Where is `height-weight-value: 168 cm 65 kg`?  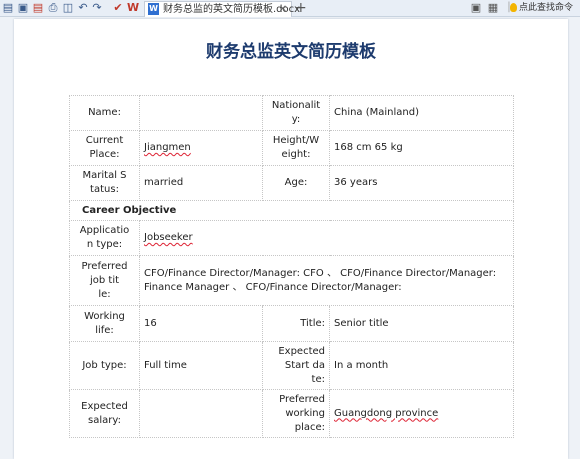 height-weight-value: 168 cm 65 kg is located at coordinates (421, 148).